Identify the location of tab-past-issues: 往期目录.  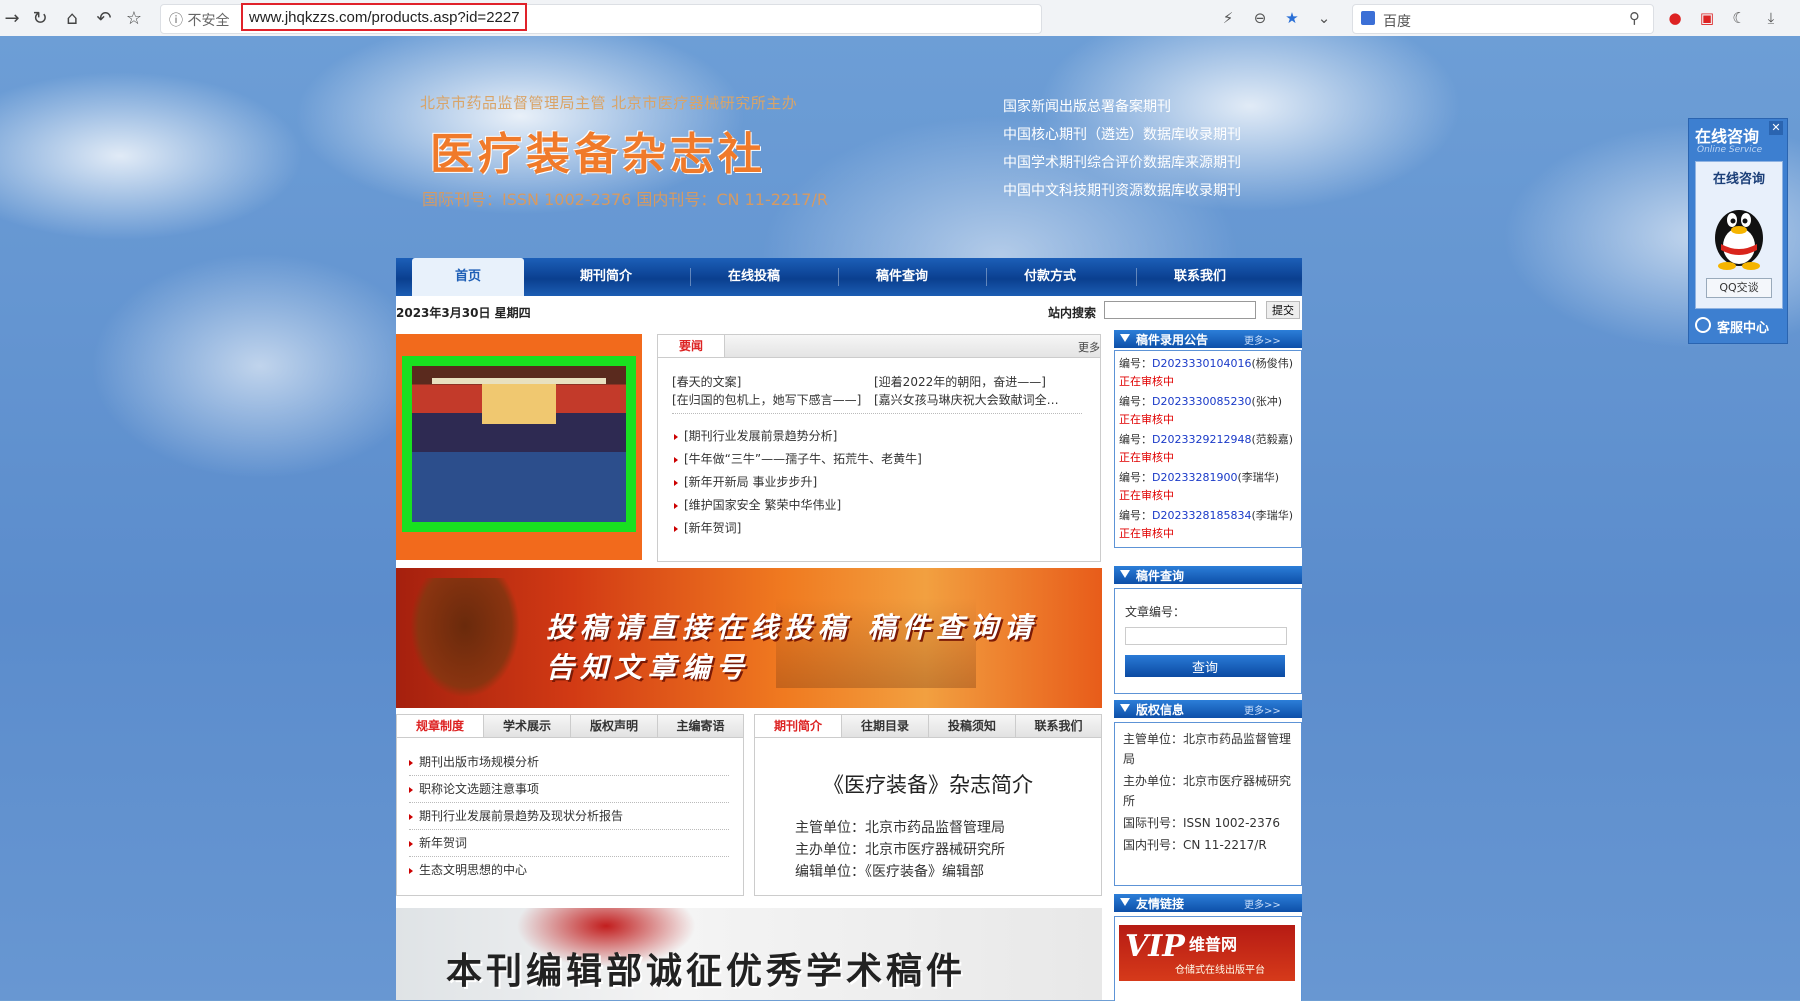
(885, 726).